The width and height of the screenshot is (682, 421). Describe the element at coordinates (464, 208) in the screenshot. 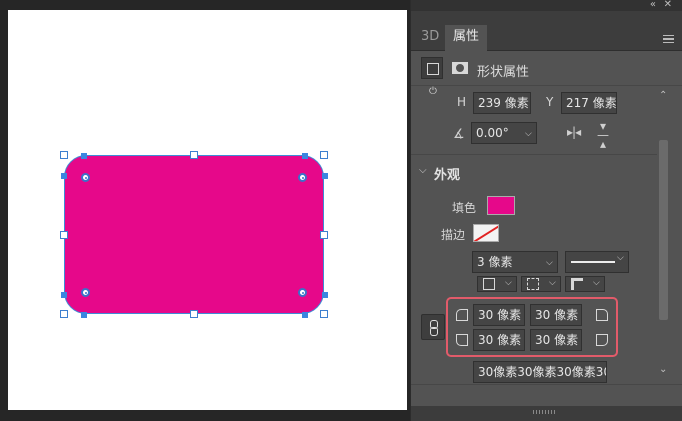

I see `fill-label: 填色` at that location.